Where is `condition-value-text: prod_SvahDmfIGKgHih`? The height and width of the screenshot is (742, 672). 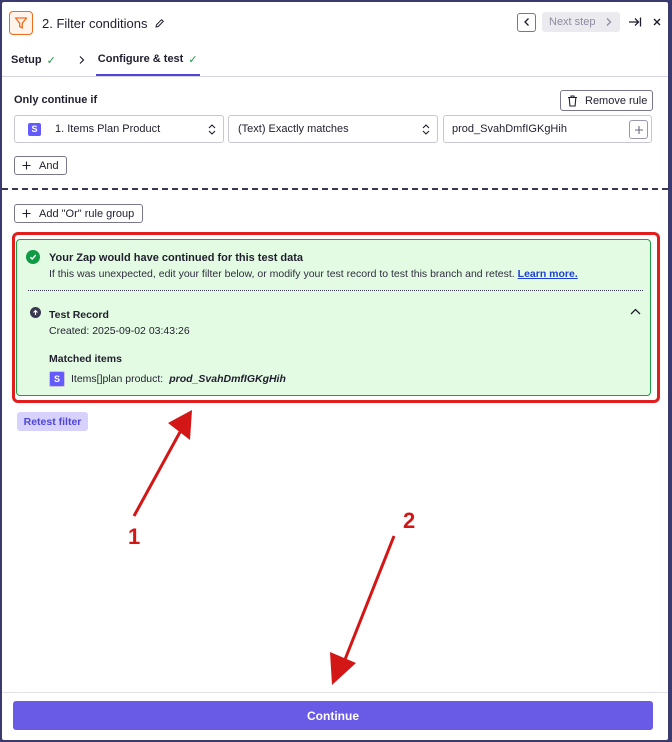
condition-value-text: prod_SvahDmfIGKgHih is located at coordinates (509, 129).